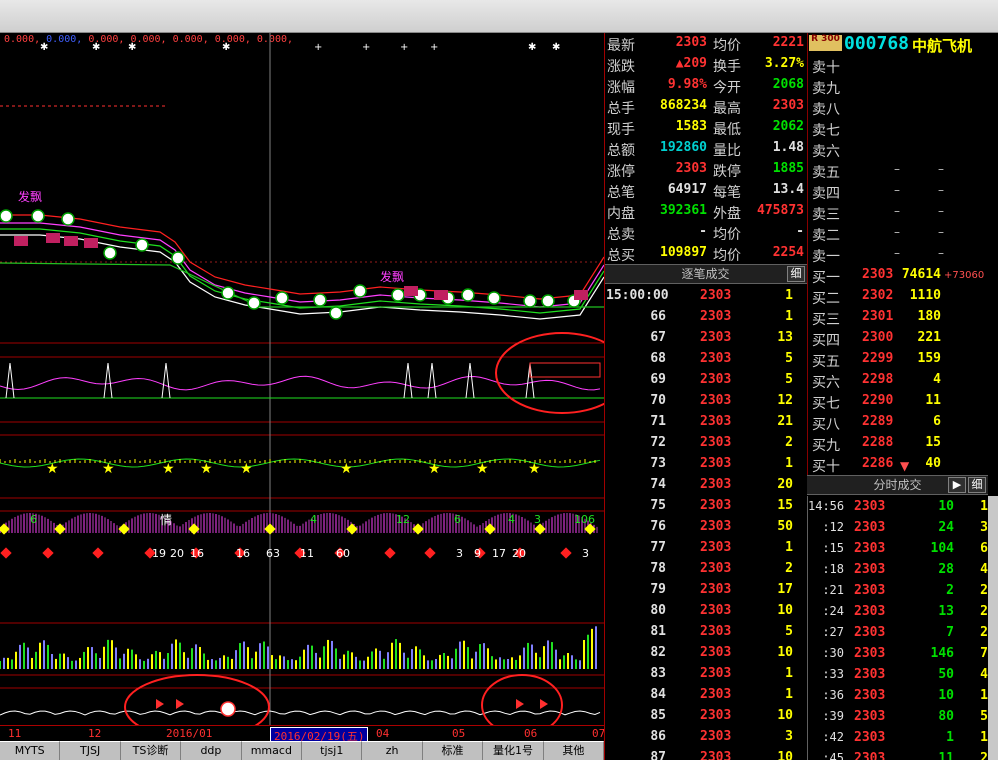  I want to click on book-price: 2301, so click(878, 316).